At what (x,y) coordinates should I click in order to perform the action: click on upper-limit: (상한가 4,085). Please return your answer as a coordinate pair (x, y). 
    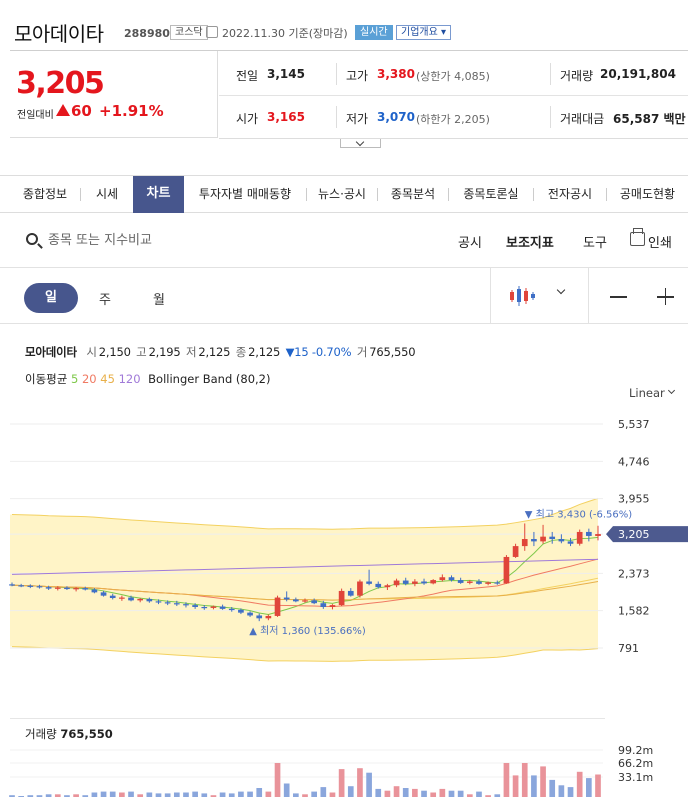
    Looking at the image, I should click on (453, 76).